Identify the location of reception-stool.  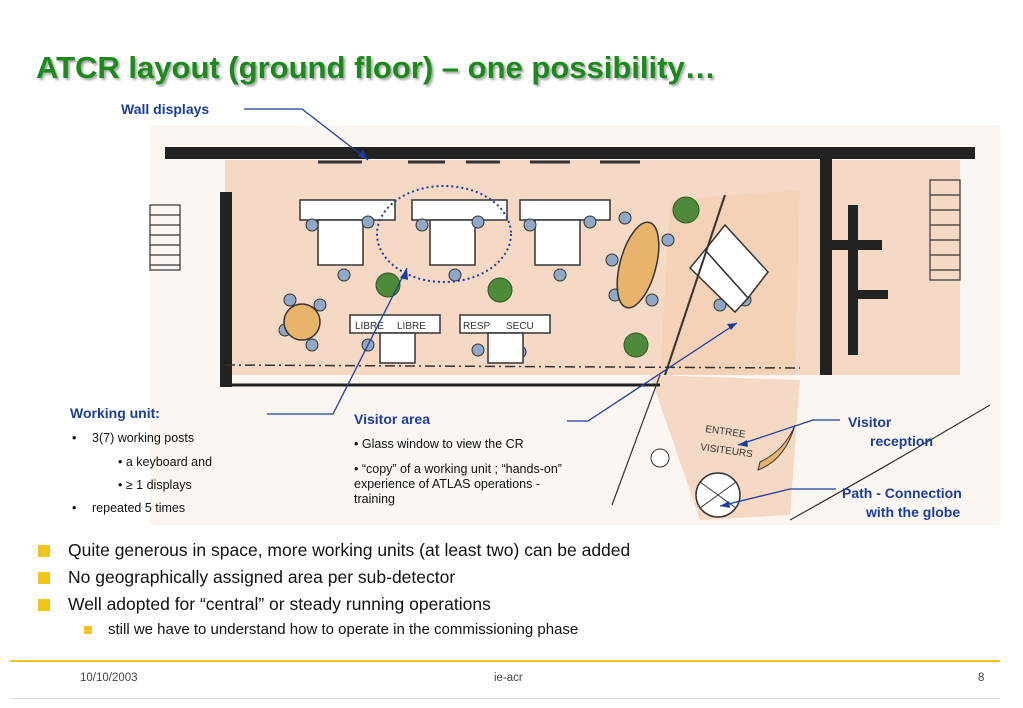
(660, 458).